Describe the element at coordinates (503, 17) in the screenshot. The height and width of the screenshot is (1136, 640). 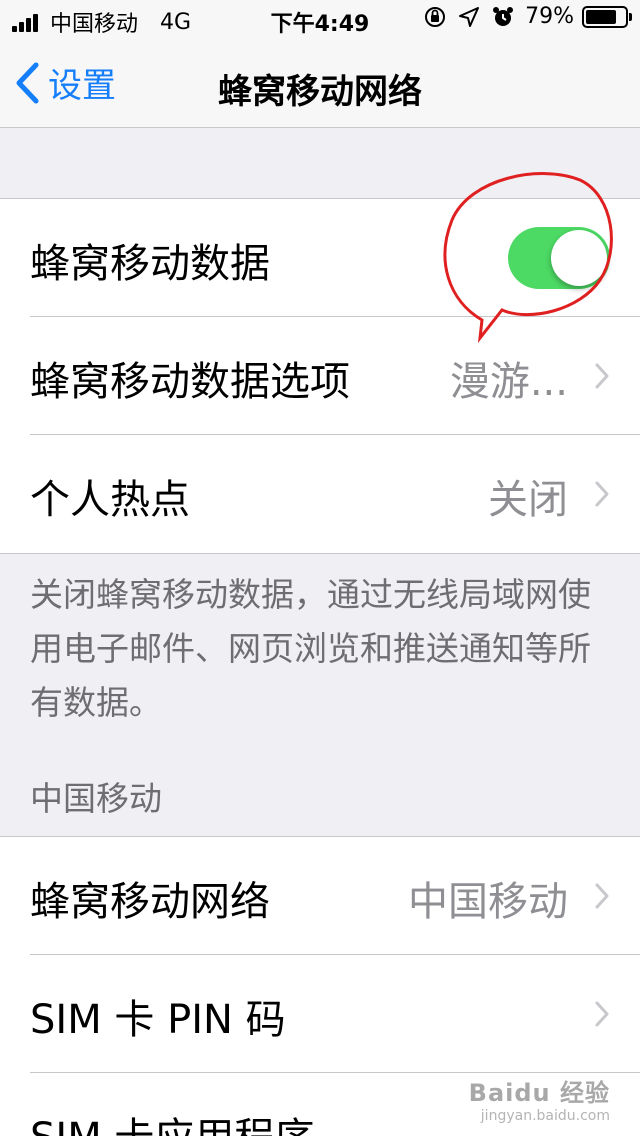
I see `alarm-icon` at that location.